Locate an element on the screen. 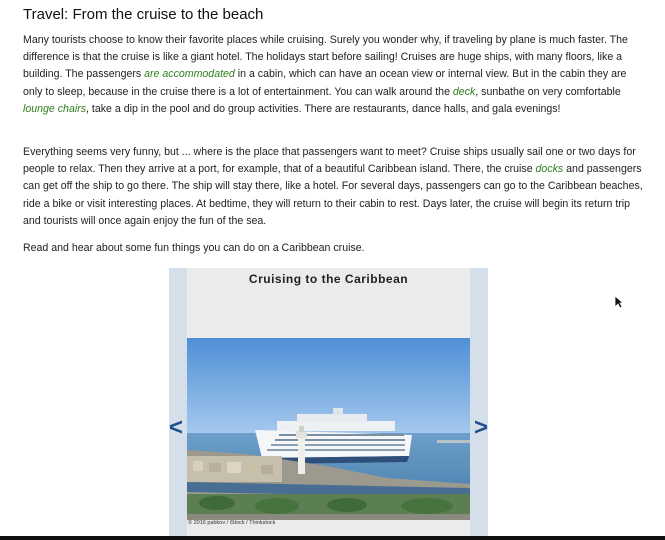  text-segment: , sunbathe on very comfortable is located at coordinates (548, 91).